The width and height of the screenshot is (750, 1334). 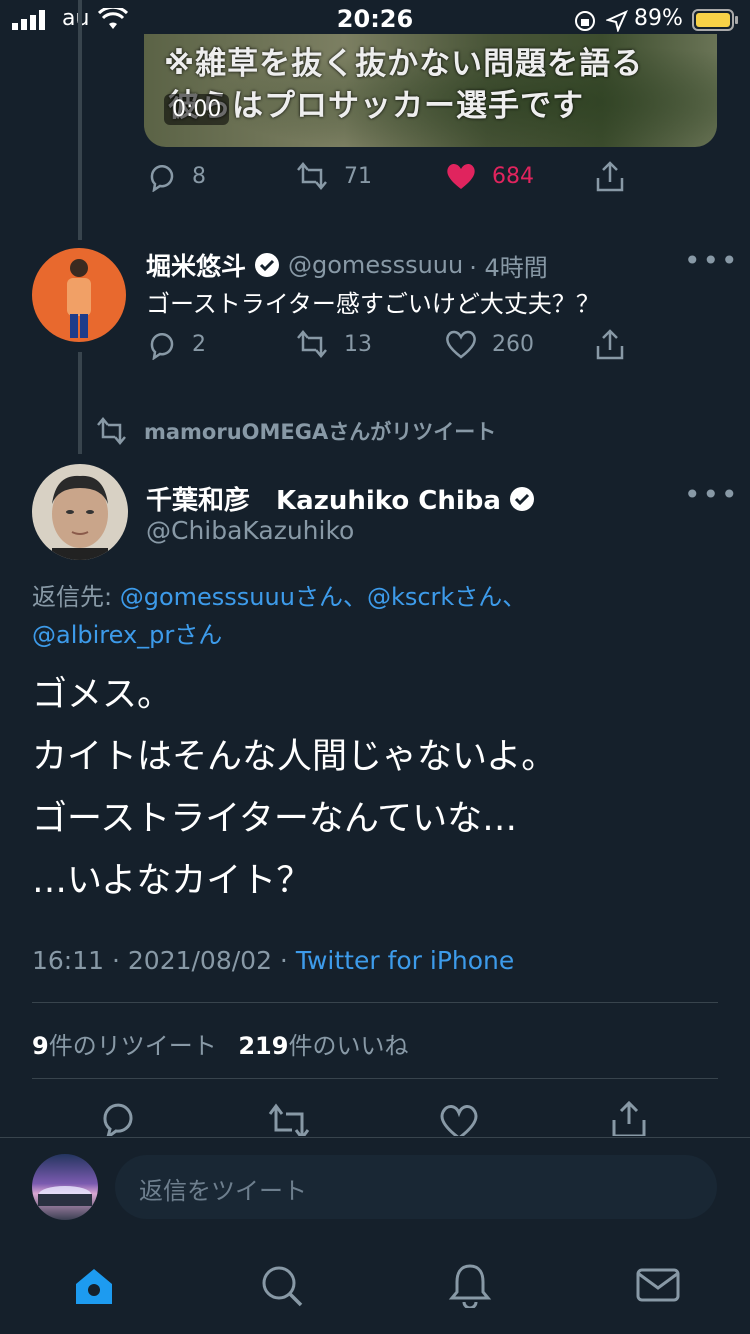 What do you see at coordinates (294, 757) in the screenshot?
I see `tweet-line: カイトはそんな人間じゃないよ。` at bounding box center [294, 757].